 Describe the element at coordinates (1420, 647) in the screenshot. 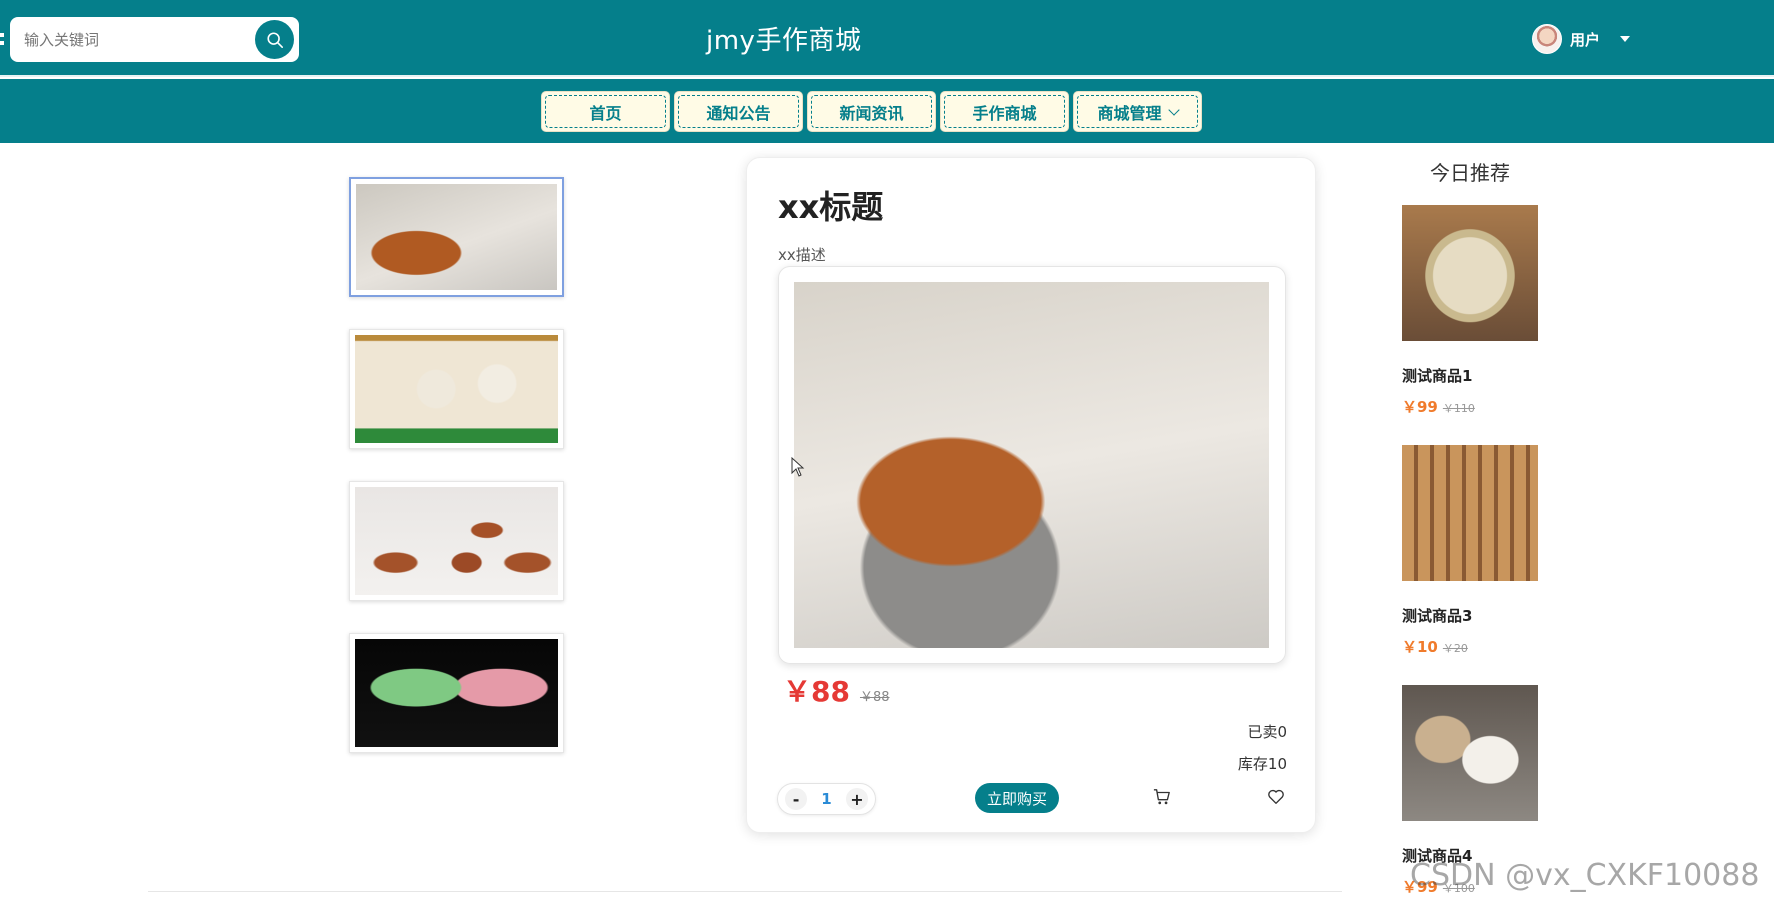

I see `recommend-item-price: ￥10` at that location.